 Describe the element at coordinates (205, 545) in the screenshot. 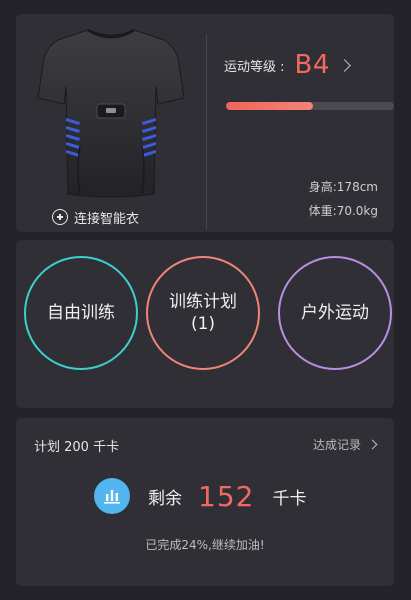

I see `progress-message: 已完成24%,继续加油!` at that location.